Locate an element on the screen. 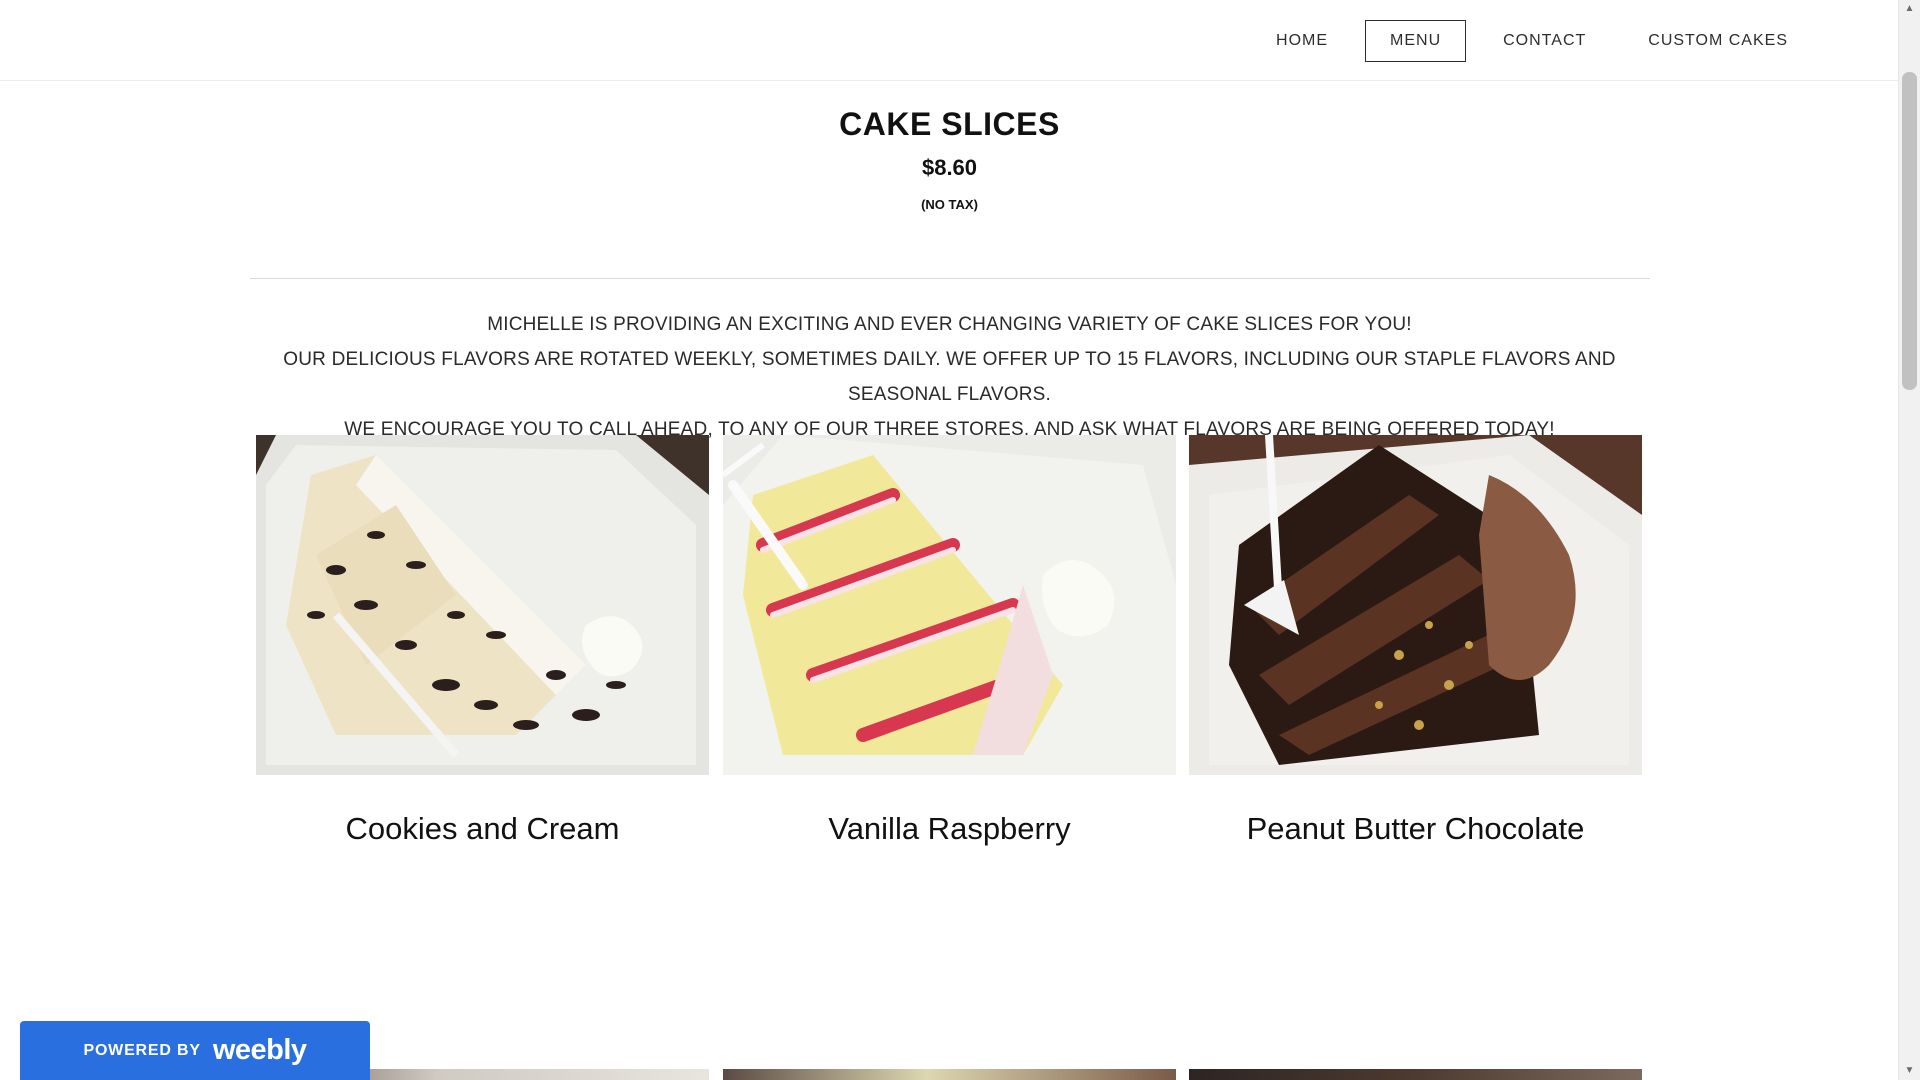 Image resolution: width=1920 pixels, height=1080 pixels. nav-home: HOME is located at coordinates (1302, 41).